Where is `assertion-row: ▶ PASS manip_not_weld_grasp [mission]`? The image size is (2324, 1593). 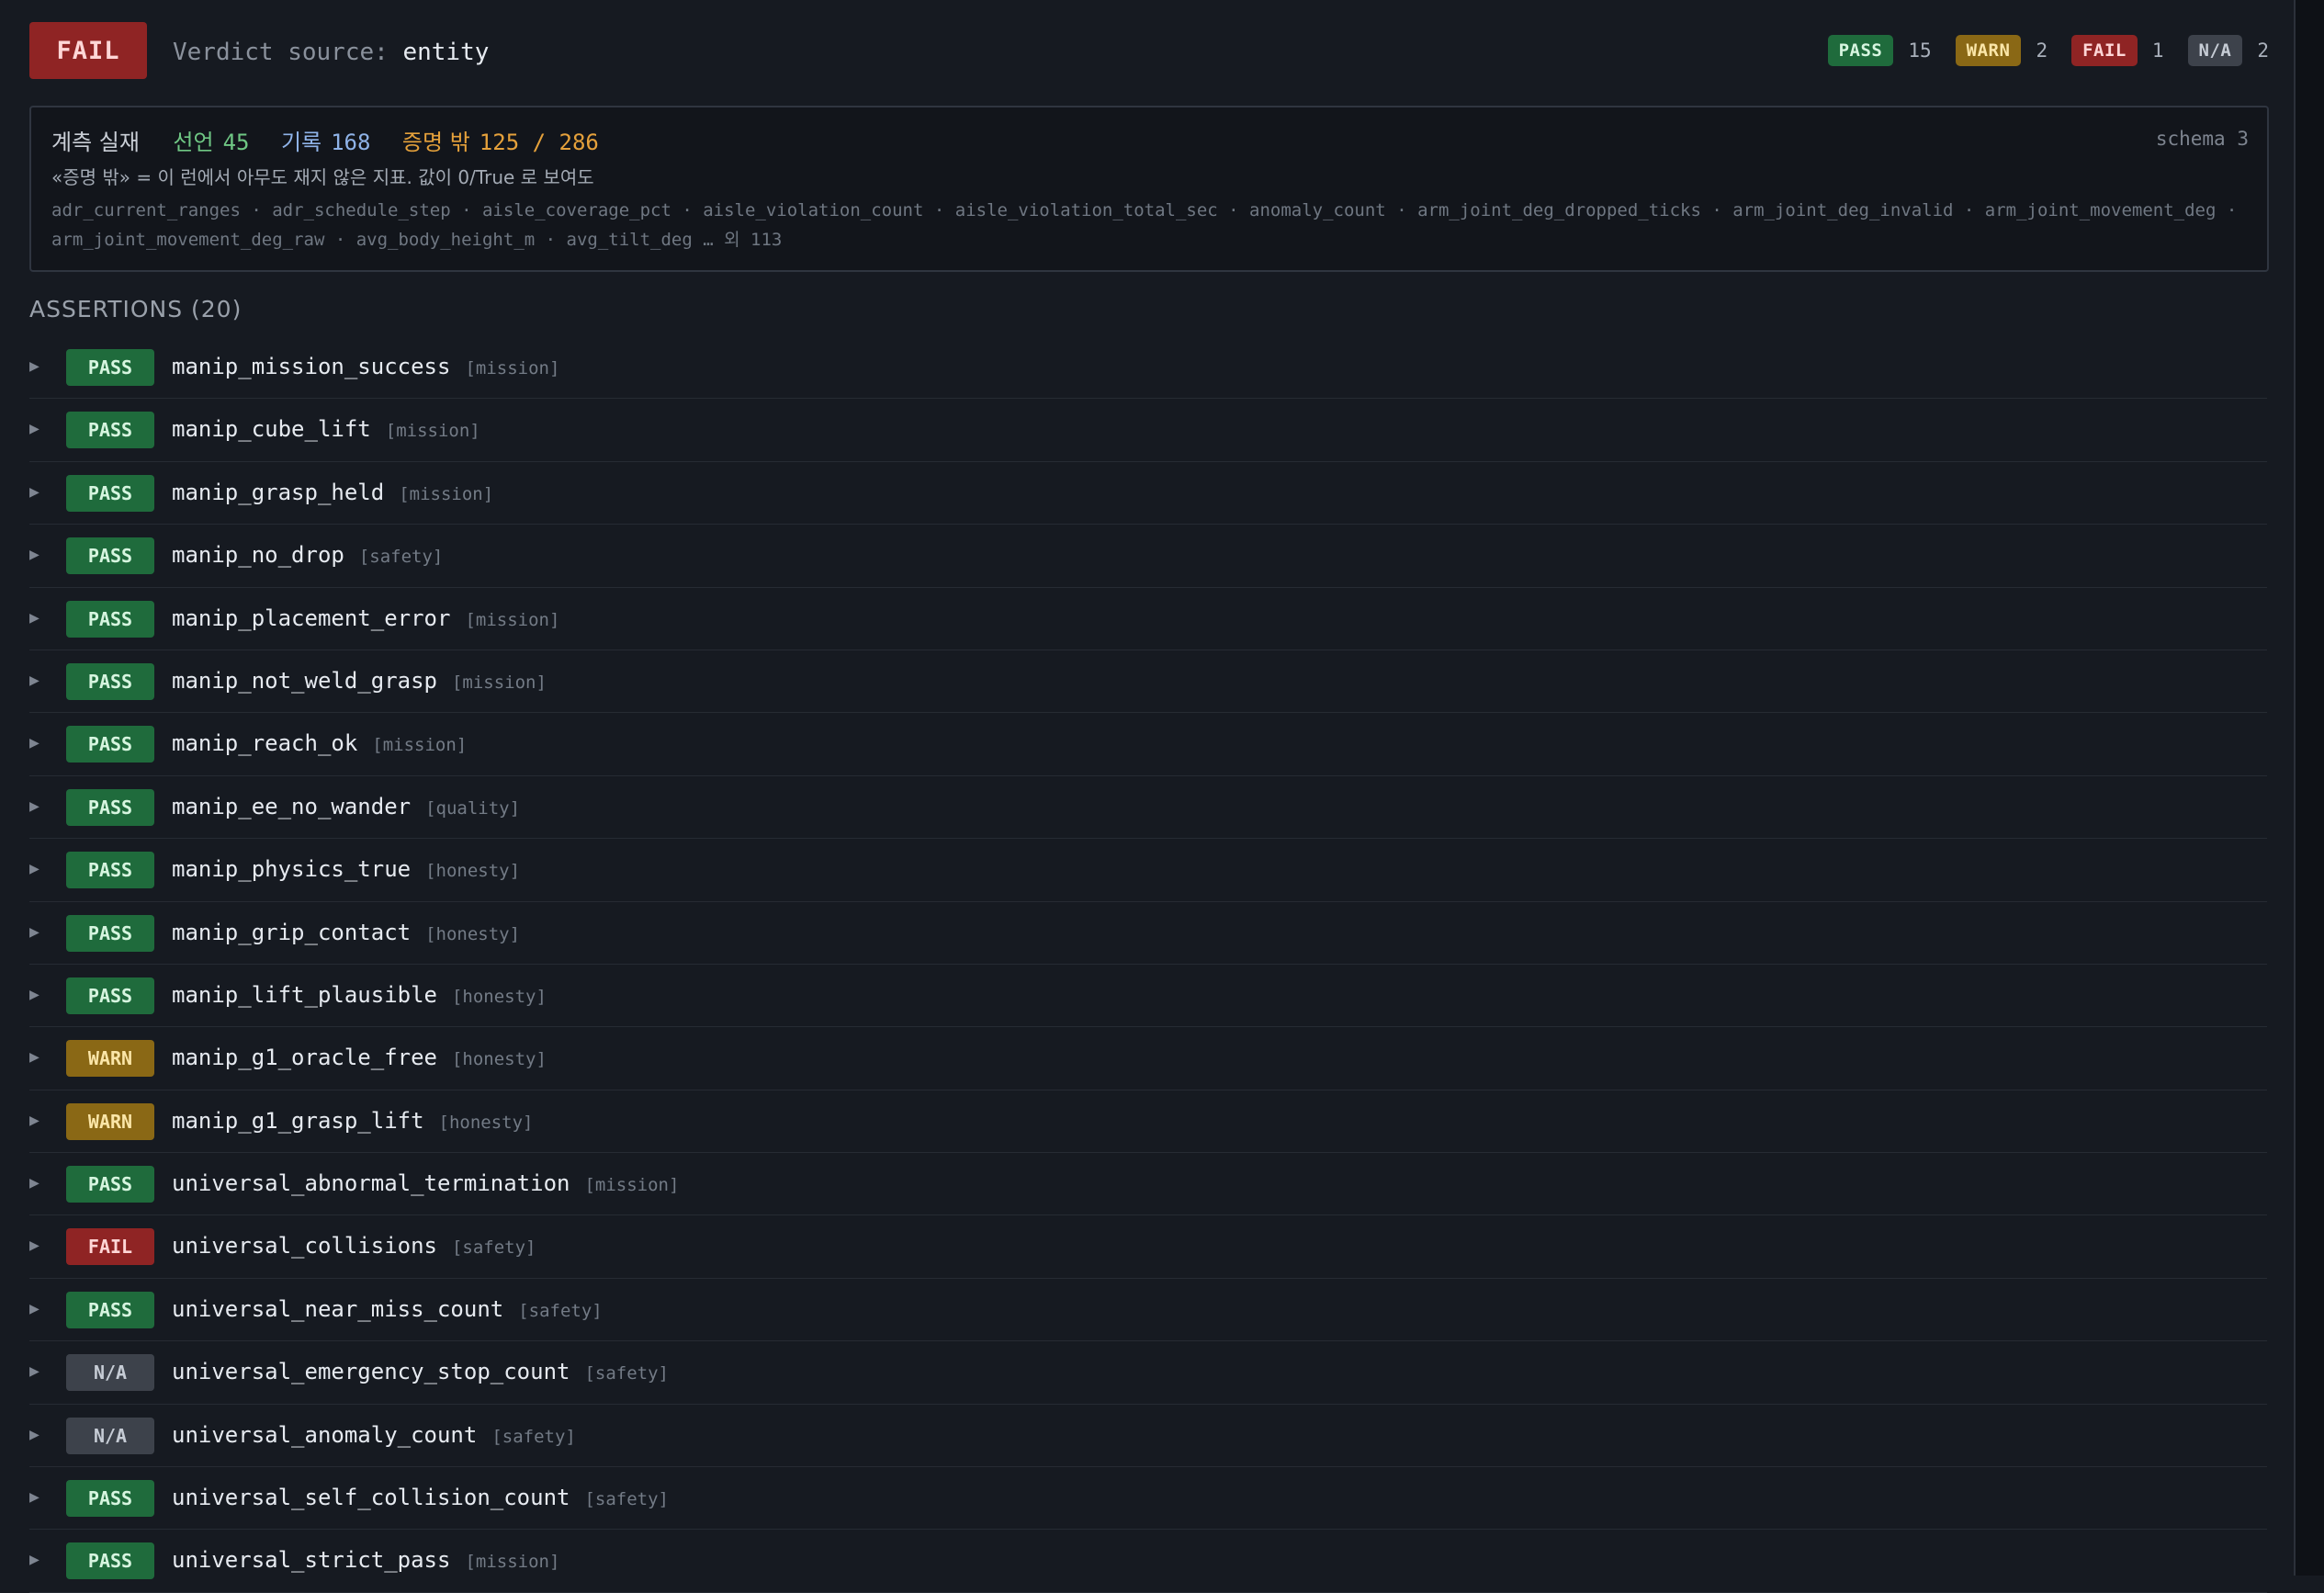
assertion-row: ▶ PASS manip_not_weld_grasp [mission] is located at coordinates (1148, 682).